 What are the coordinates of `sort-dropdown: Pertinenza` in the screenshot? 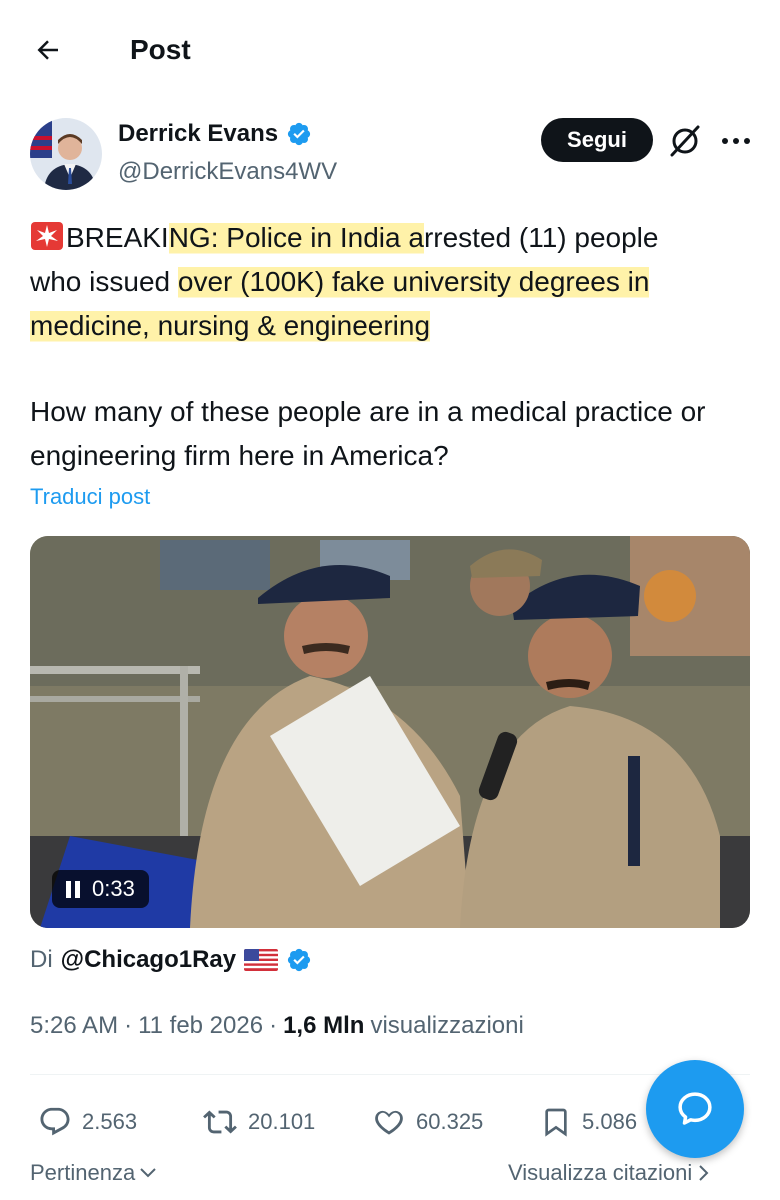 It's located at (93, 1173).